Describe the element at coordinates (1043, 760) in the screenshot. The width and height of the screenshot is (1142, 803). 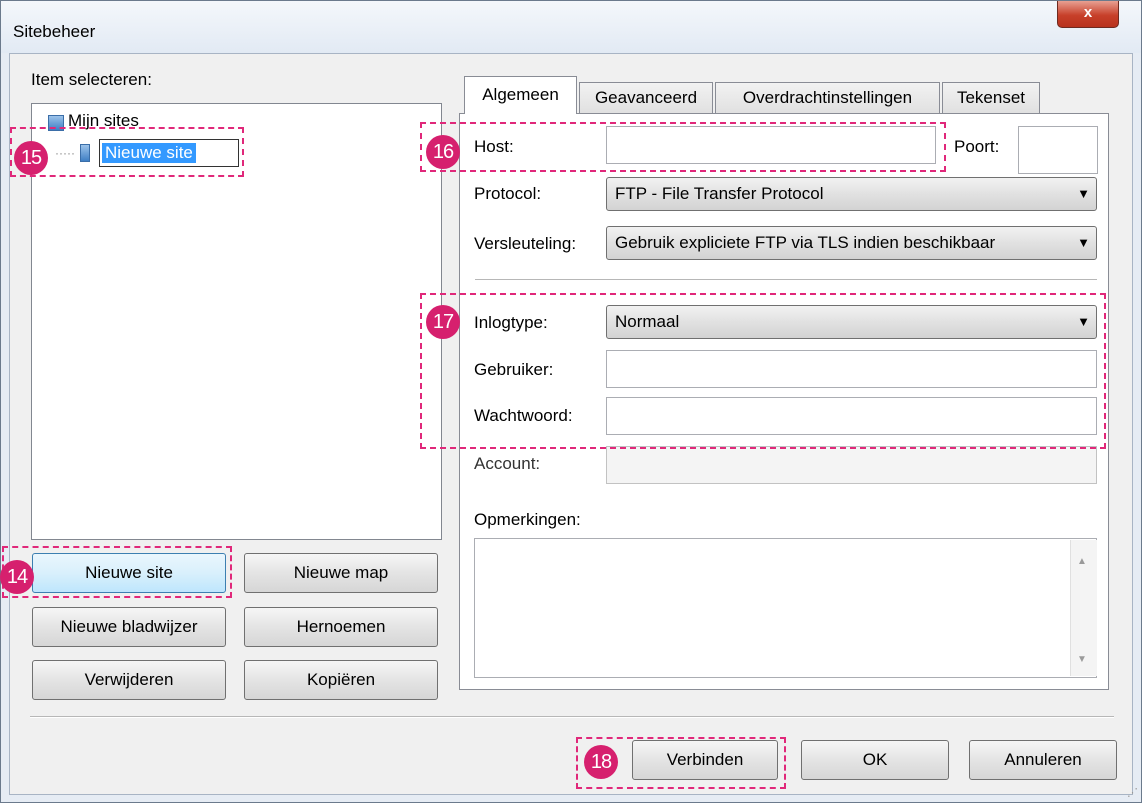
I see `cancel-button: Annuleren` at that location.